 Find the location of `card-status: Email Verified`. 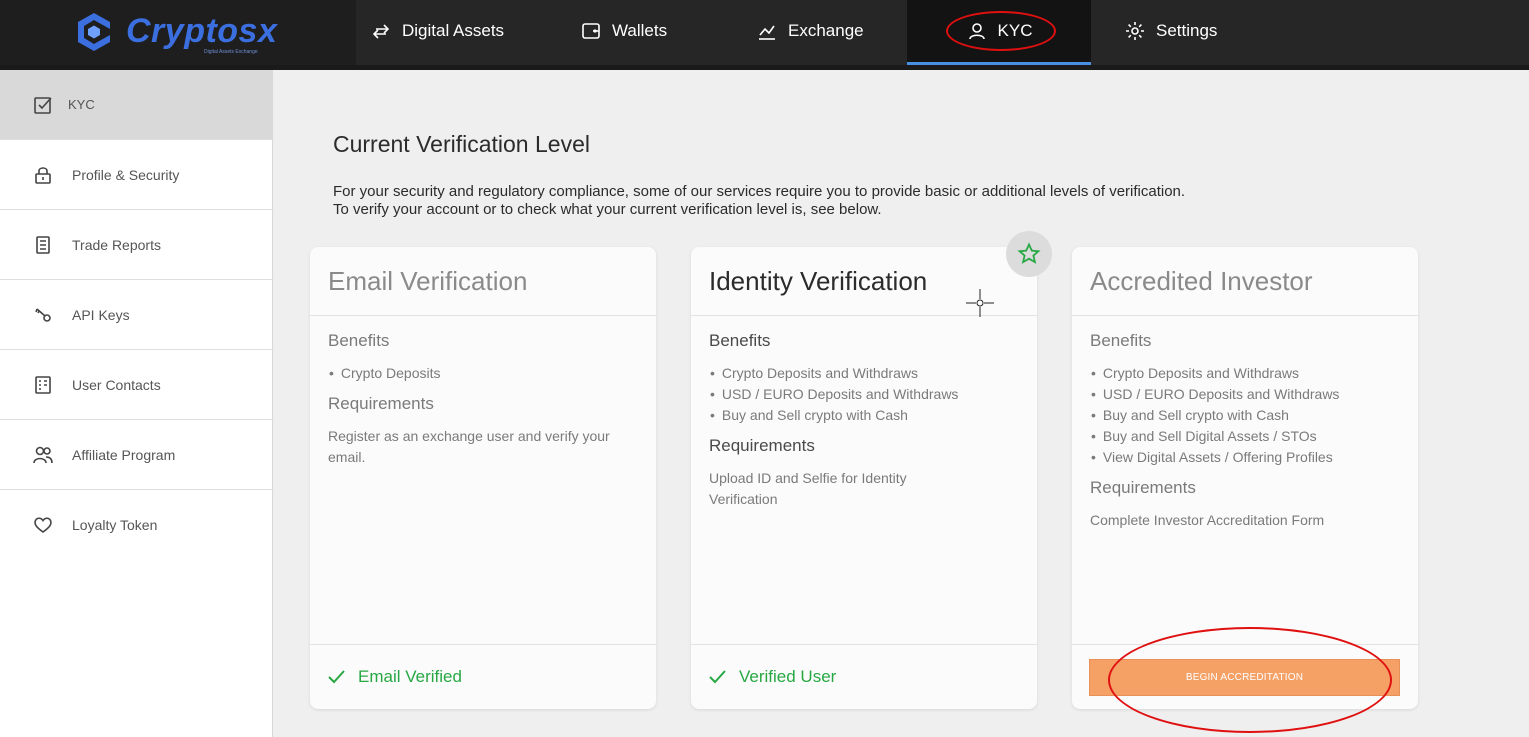

card-status: Email Verified is located at coordinates (483, 676).